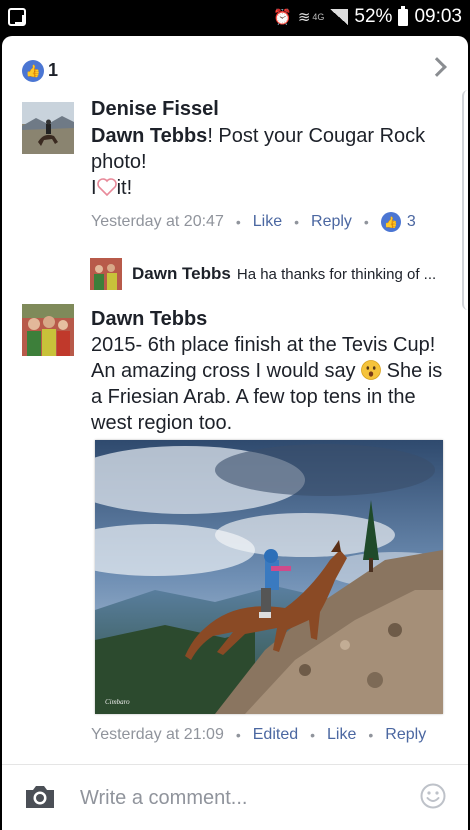 The width and height of the screenshot is (470, 830). I want to click on comment-author: Denise Fissel, so click(155, 109).